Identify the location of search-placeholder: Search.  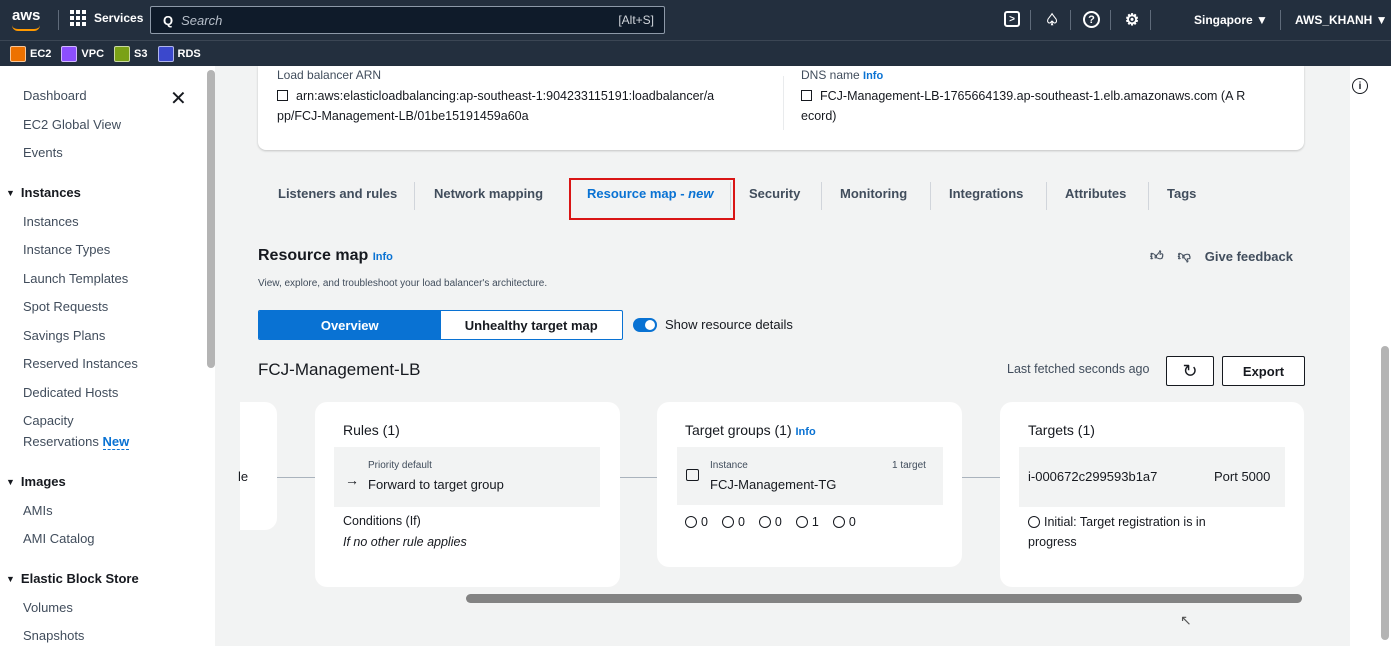
(202, 20).